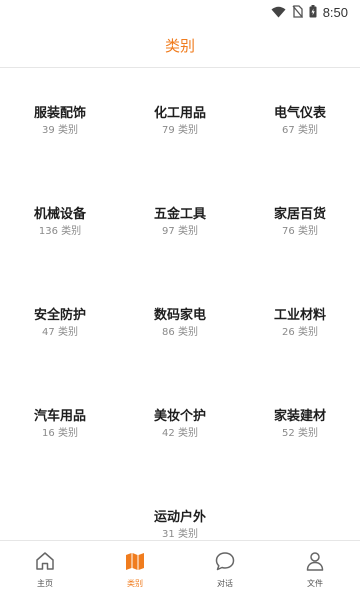  Describe the element at coordinates (300, 332) in the screenshot. I see `category-count: 26 类别` at that location.